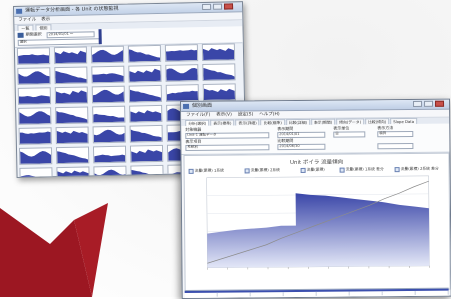  I want to click on detail-menu-help: ヘルプ(H), so click(269, 114).